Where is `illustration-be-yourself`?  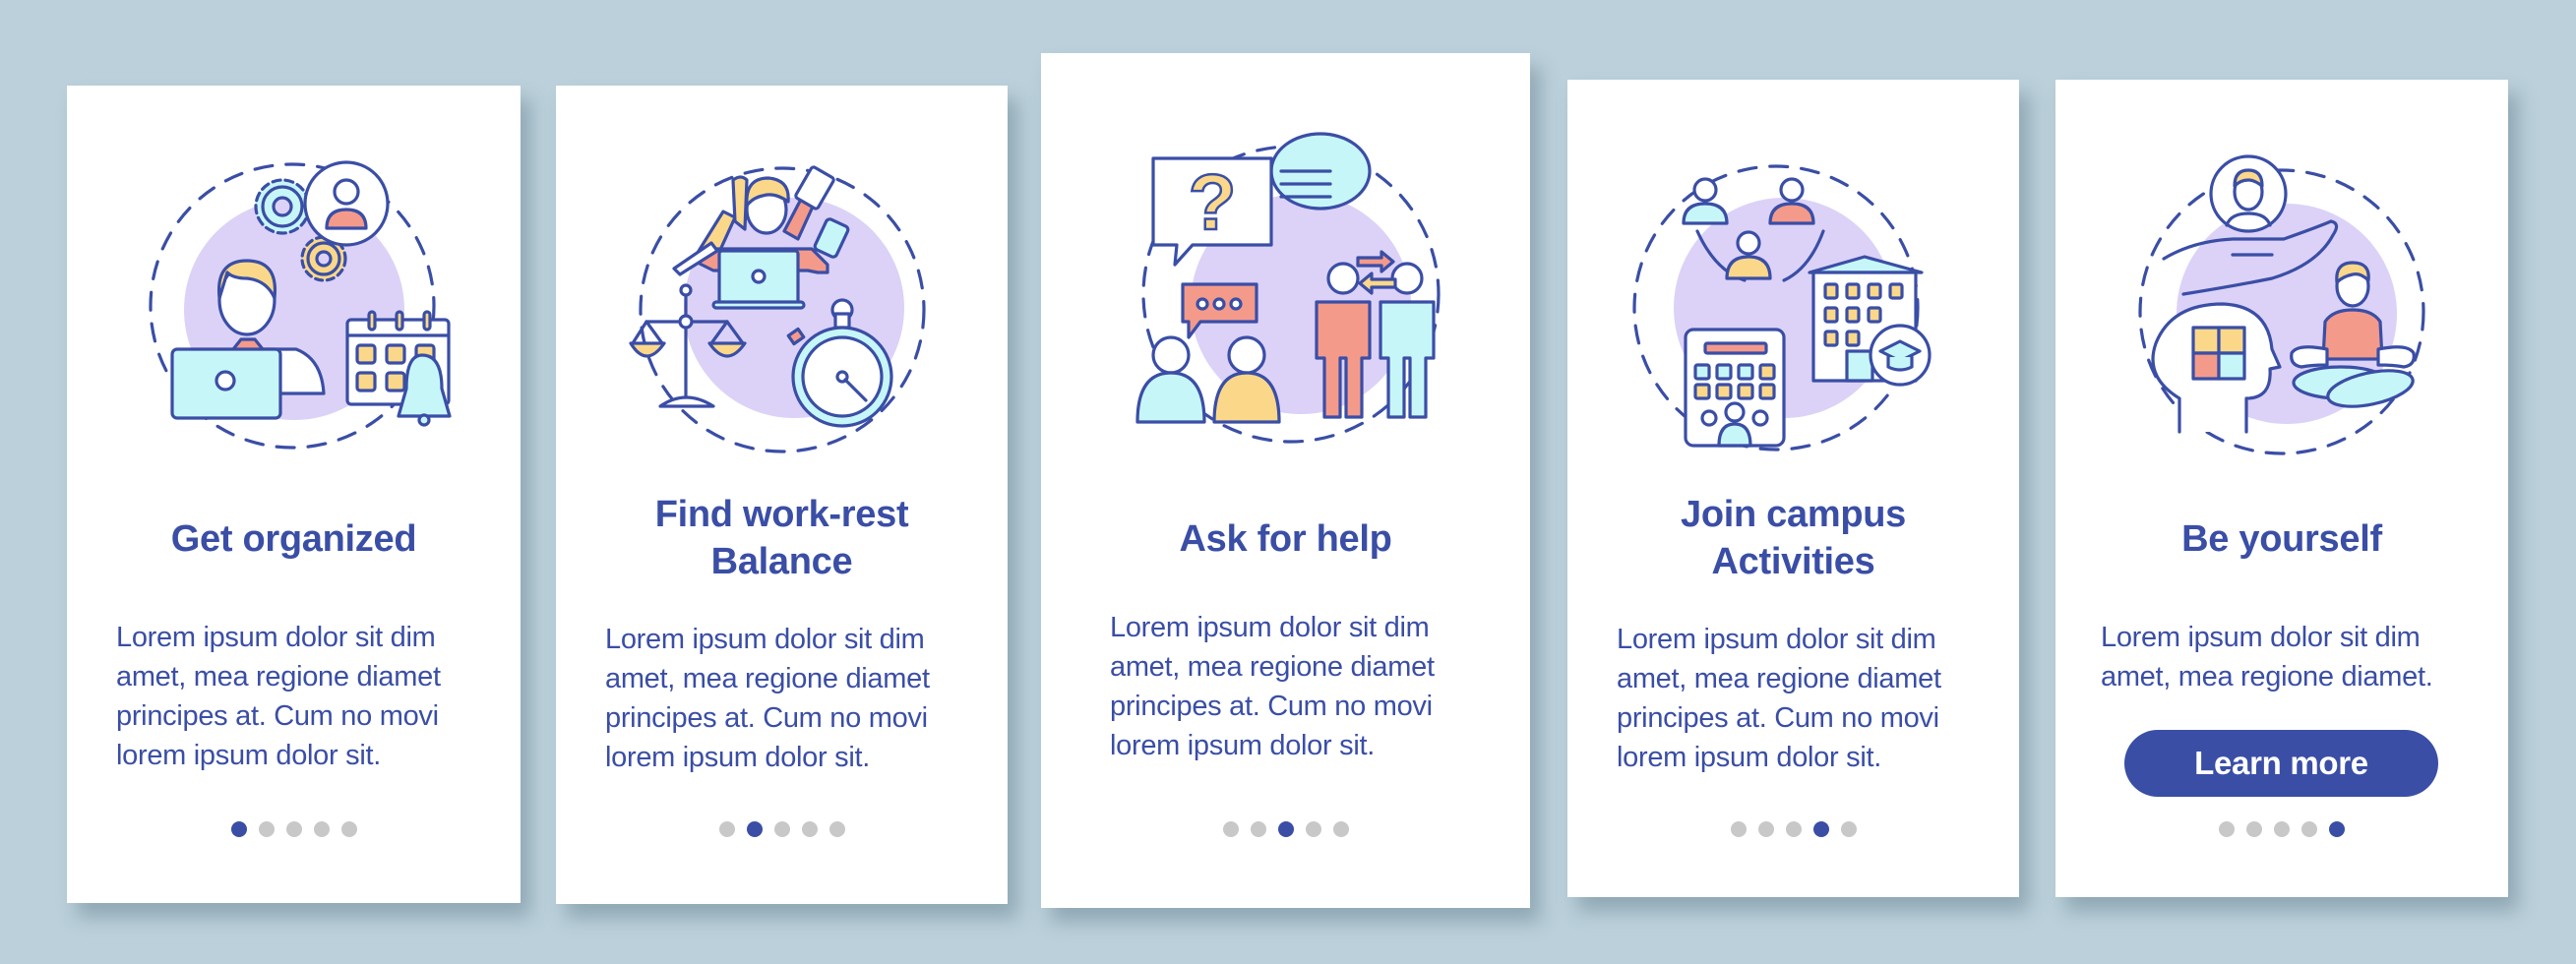 illustration-be-yourself is located at coordinates (2281, 307).